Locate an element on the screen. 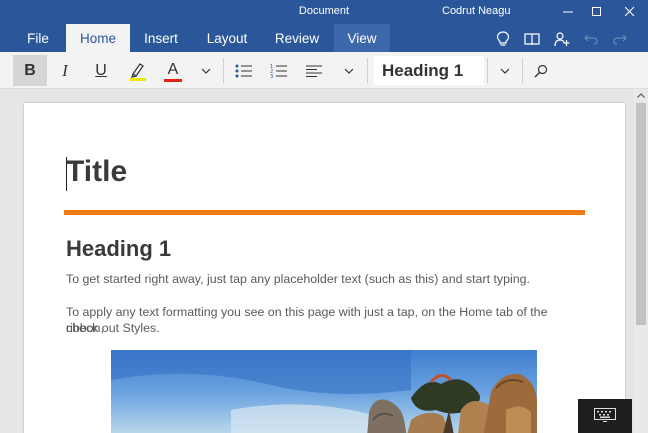 Image resolution: width=648 pixels, height=433 pixels. title-bar: Document Codrut Neagu is located at coordinates (324, 12).